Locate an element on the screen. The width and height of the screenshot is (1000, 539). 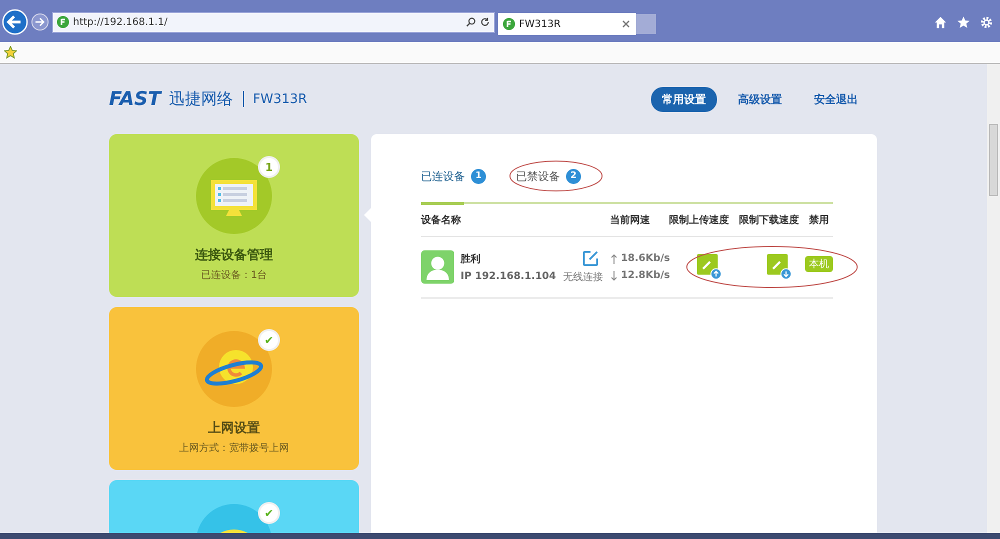
nav-link: 安全退出 is located at coordinates (836, 99).